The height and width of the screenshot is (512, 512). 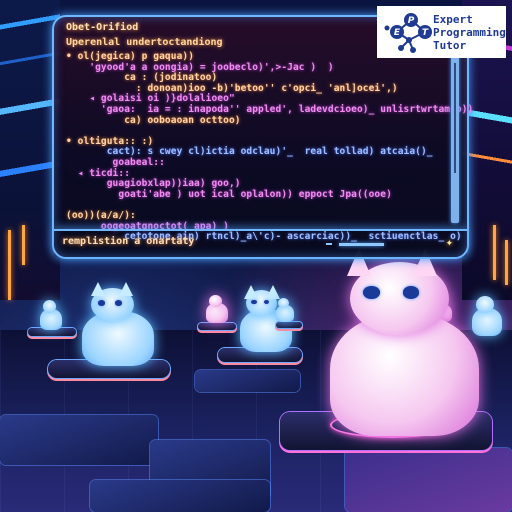 What do you see at coordinates (412, 342) in the screenshot?
I see `cat-large-pink` at bounding box center [412, 342].